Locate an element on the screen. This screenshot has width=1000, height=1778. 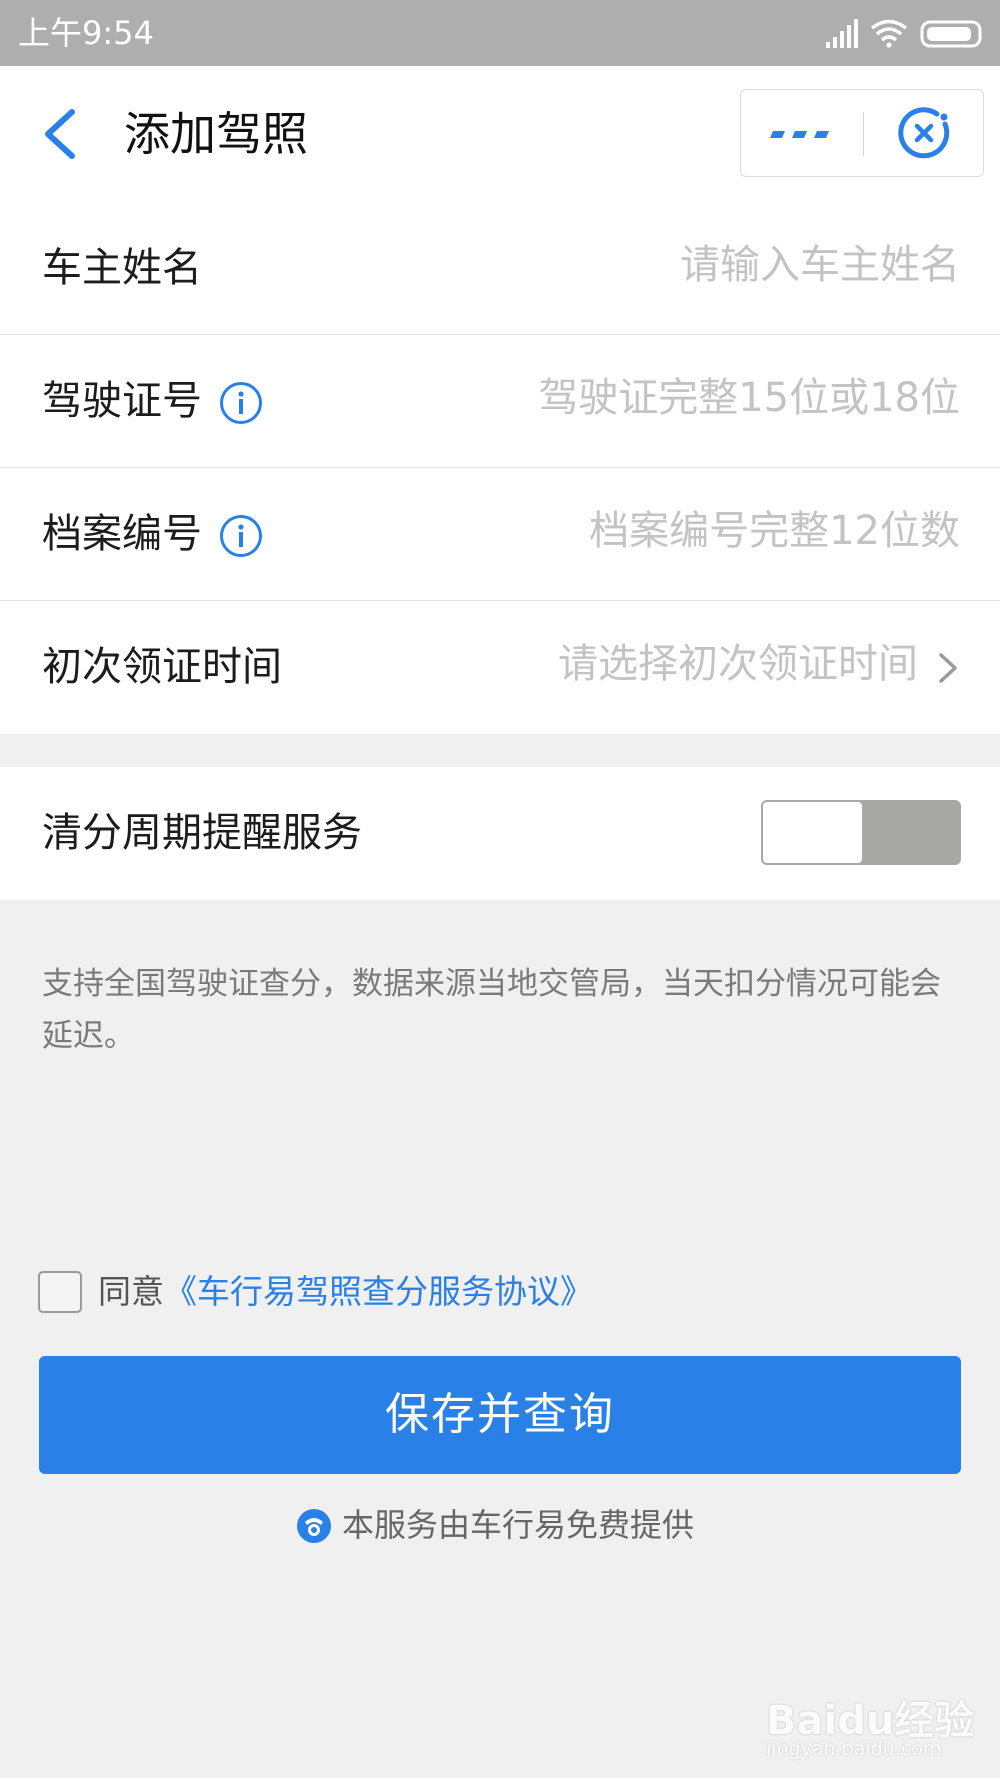
notice-text: 支持全国驾驶证查分，数据来源当地交管局，当天扣分情况可能会延迟。 is located at coordinates (491, 1010).